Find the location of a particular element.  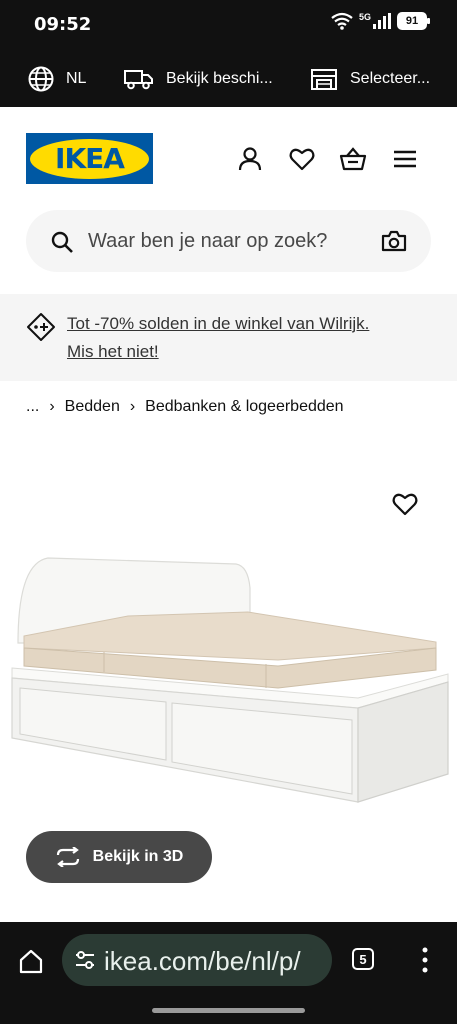

more-options-icon is located at coordinates (425, 960).